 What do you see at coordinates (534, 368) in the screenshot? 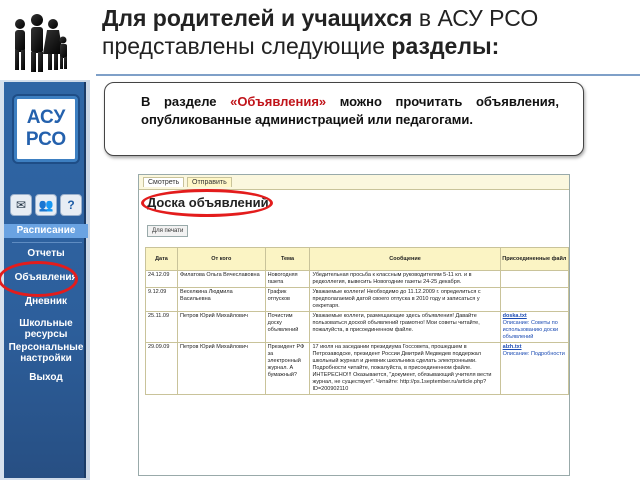
I see `cell-attachment: alzh.txt Описание: Подробности` at bounding box center [534, 368].